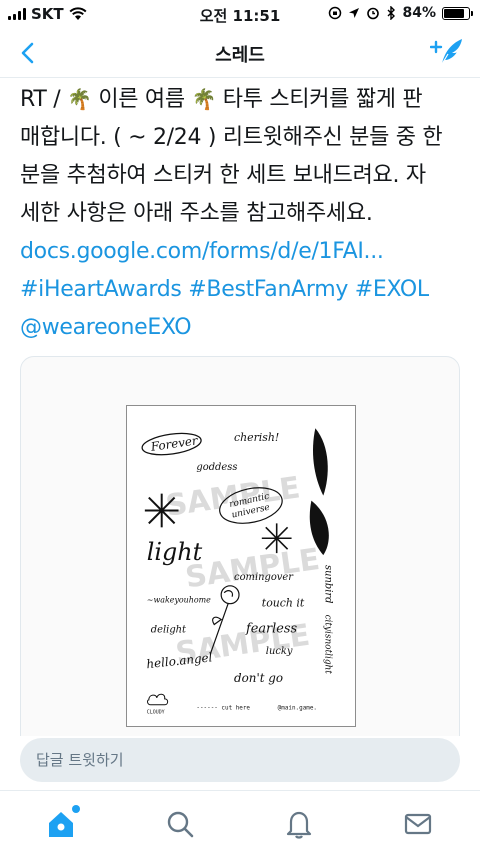 This screenshot has width=480, height=854. Describe the element at coordinates (283, 603) in the screenshot. I see `sticker-word: touch it` at that location.